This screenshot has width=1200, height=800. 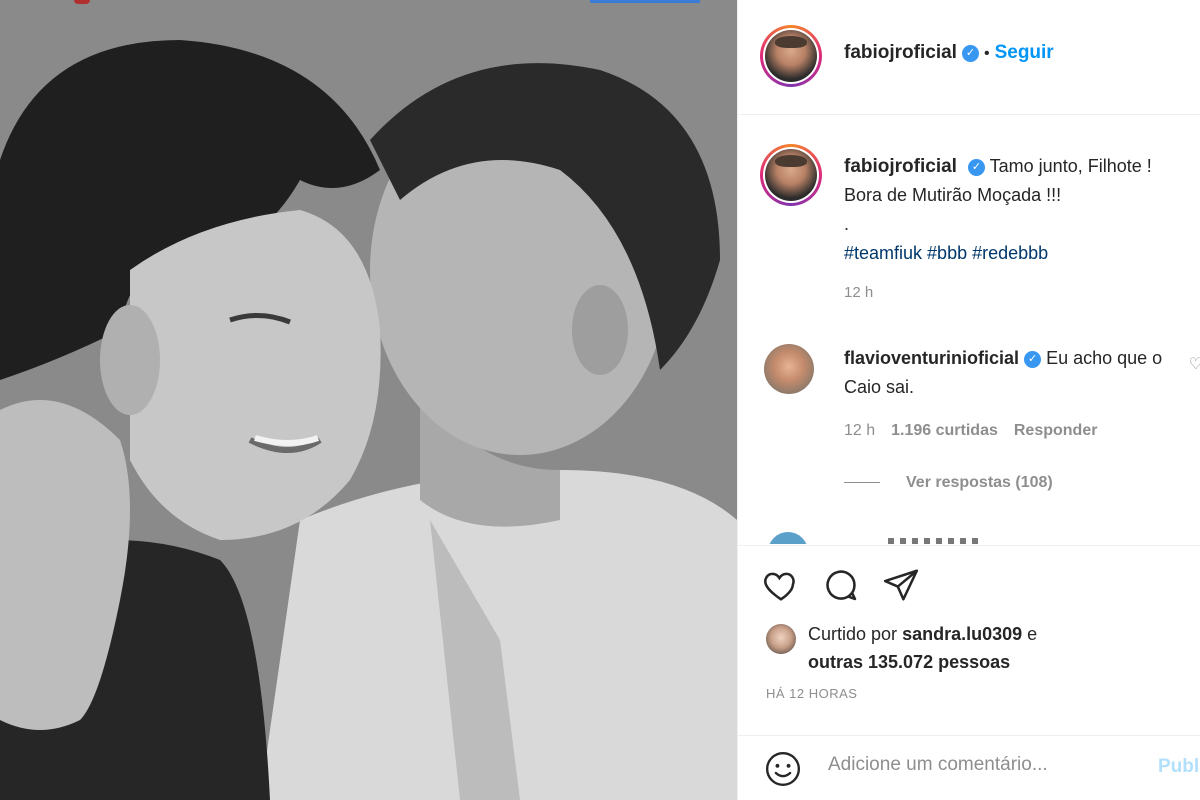 I want to click on comment-time: 12 h, so click(x=859, y=430).